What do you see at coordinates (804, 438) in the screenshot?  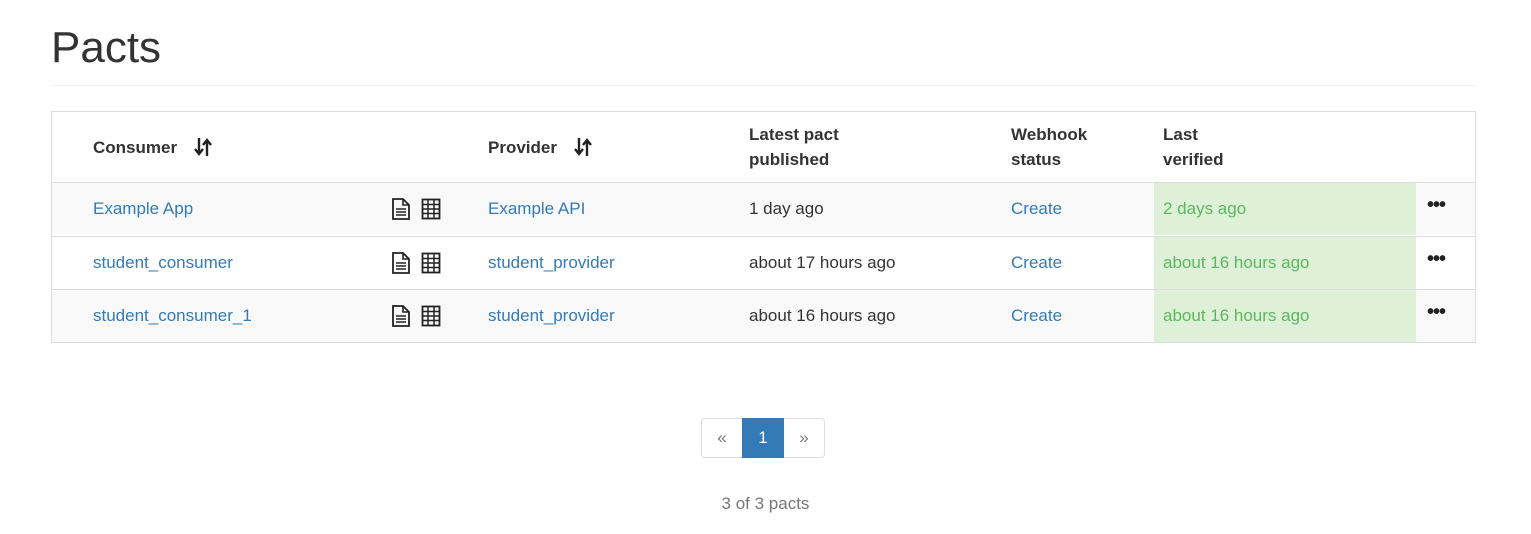 I see `pagination-next-button: »` at bounding box center [804, 438].